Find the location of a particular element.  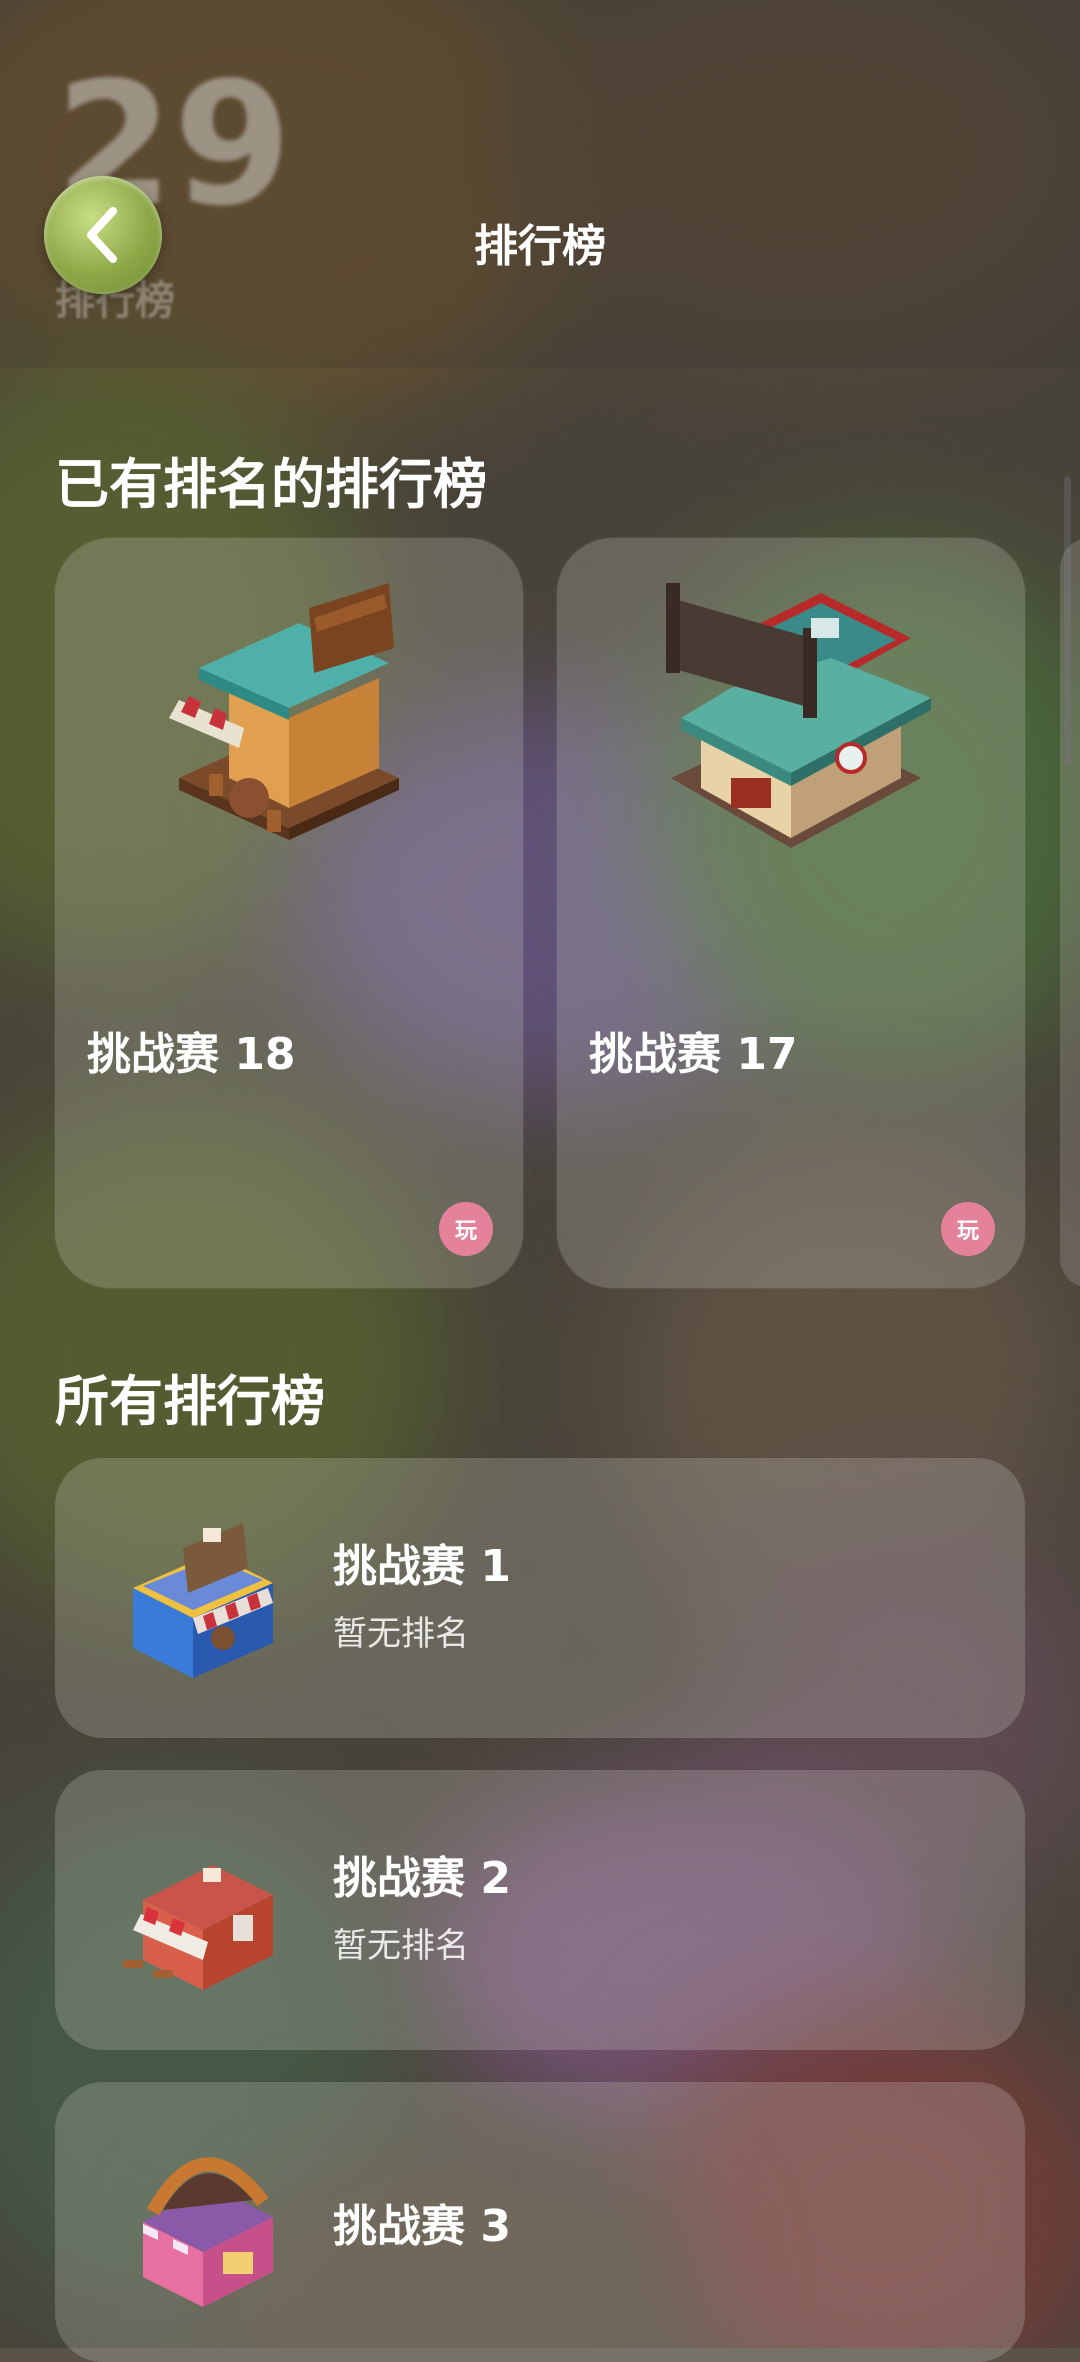

leaderboard-card-17: 挑战赛 17 玩 is located at coordinates (791, 913).